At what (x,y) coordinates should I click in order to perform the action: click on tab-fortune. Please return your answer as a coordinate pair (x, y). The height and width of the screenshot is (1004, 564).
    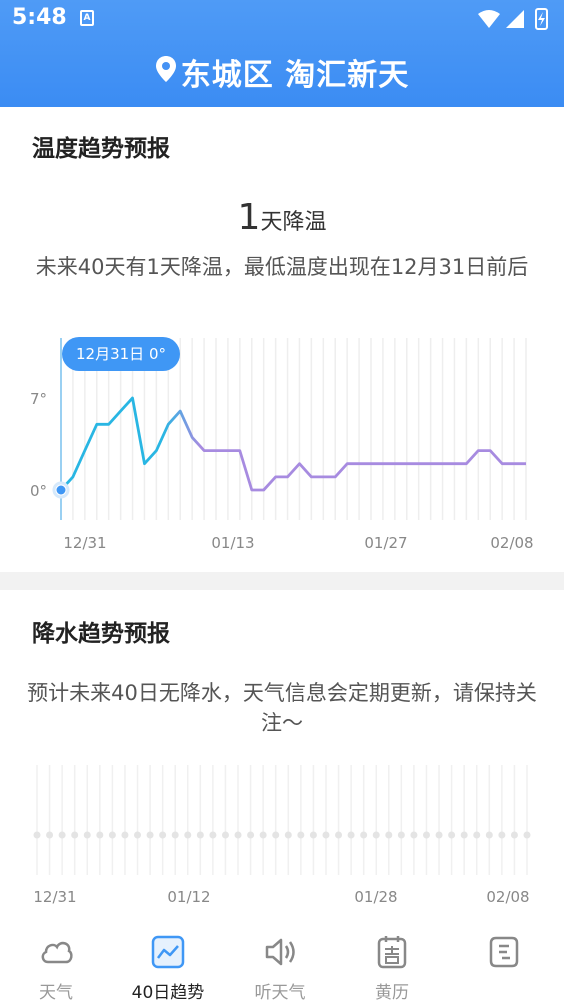
    Looking at the image, I should click on (504, 962).